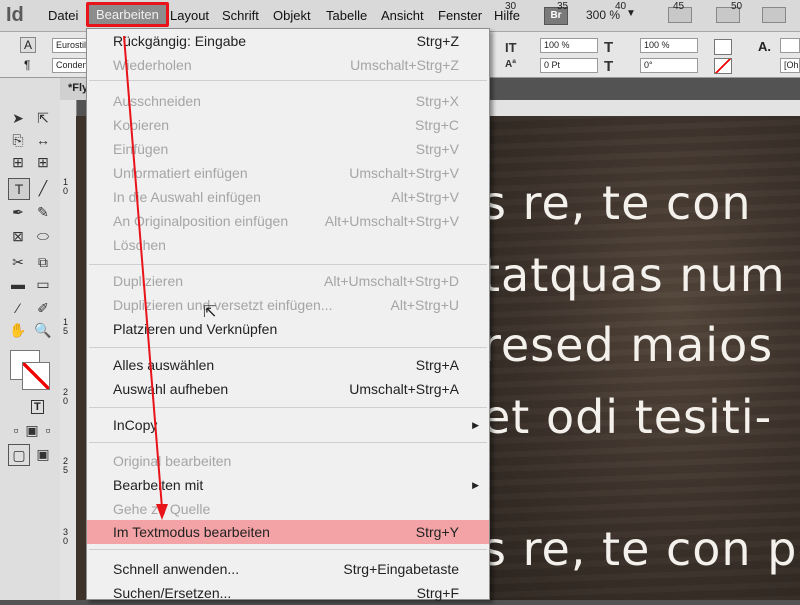  Describe the element at coordinates (569, 65) in the screenshot. I see `baseline-shift-field: 0 Pt` at that location.